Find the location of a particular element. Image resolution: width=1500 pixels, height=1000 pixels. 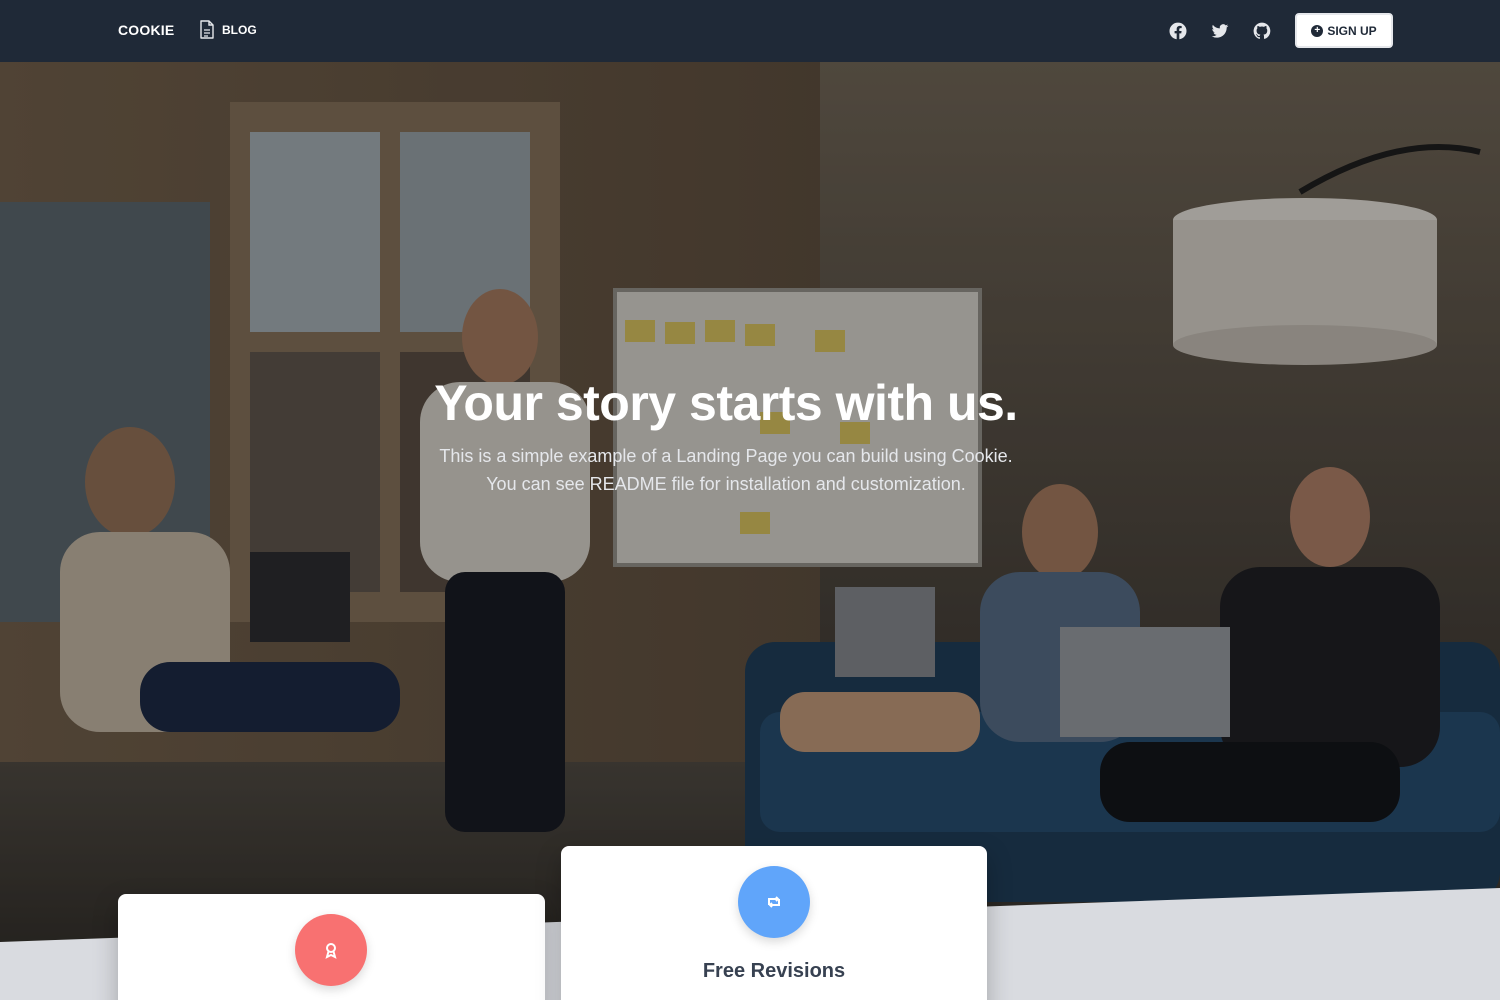

facebook-icon is located at coordinates (1178, 31).